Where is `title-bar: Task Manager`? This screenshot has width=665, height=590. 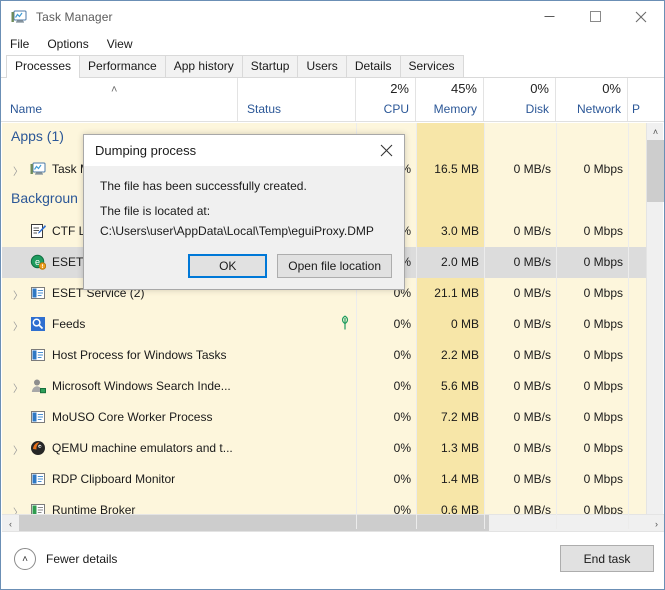
title-bar: Task Manager is located at coordinates (332, 16).